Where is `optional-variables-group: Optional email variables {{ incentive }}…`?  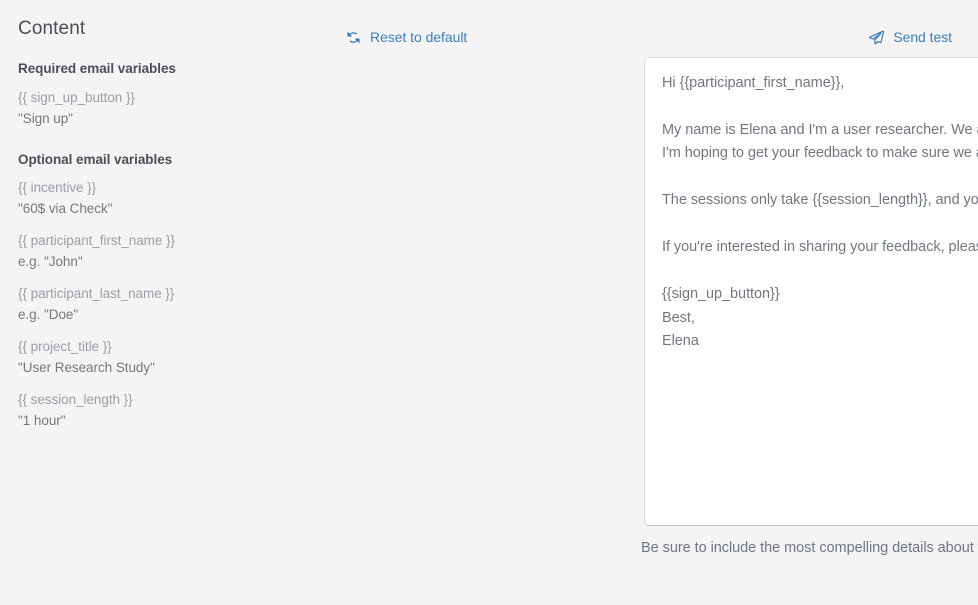
optional-variables-group: Optional email variables {{ incentive }}… is located at coordinates (150, 292).